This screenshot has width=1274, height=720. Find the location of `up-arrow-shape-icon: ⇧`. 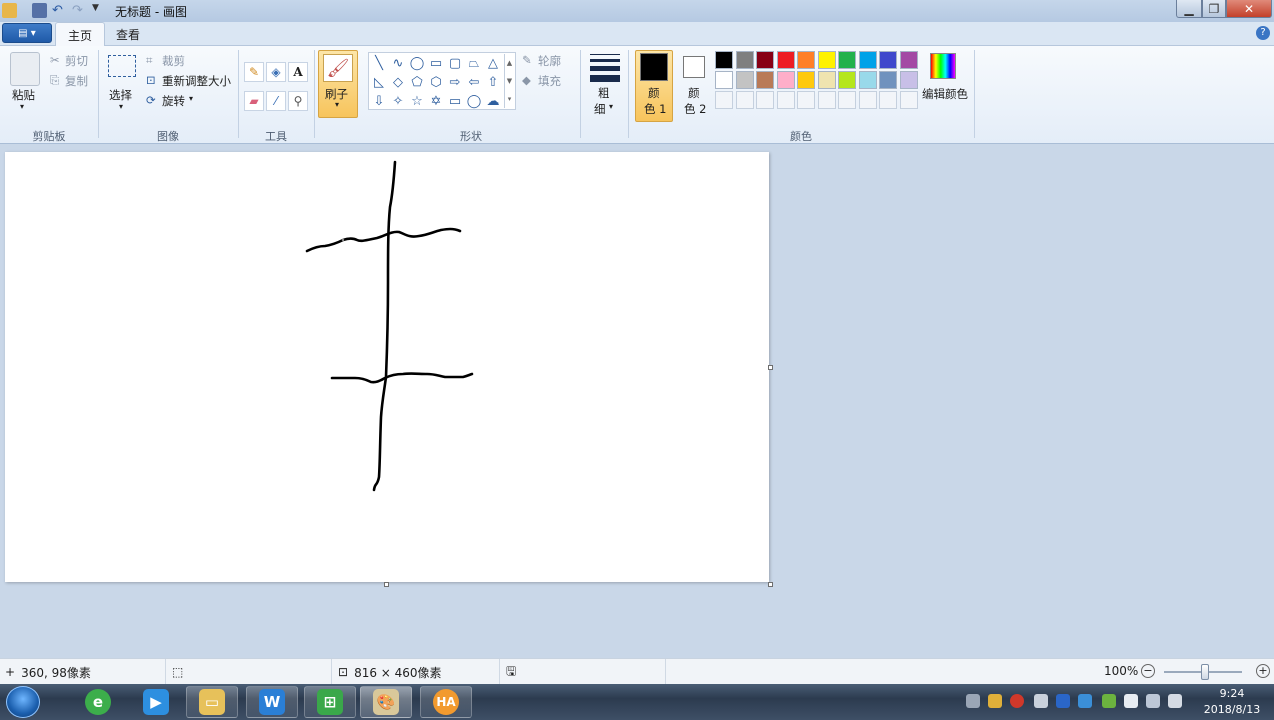

up-arrow-shape-icon: ⇧ is located at coordinates (493, 82).